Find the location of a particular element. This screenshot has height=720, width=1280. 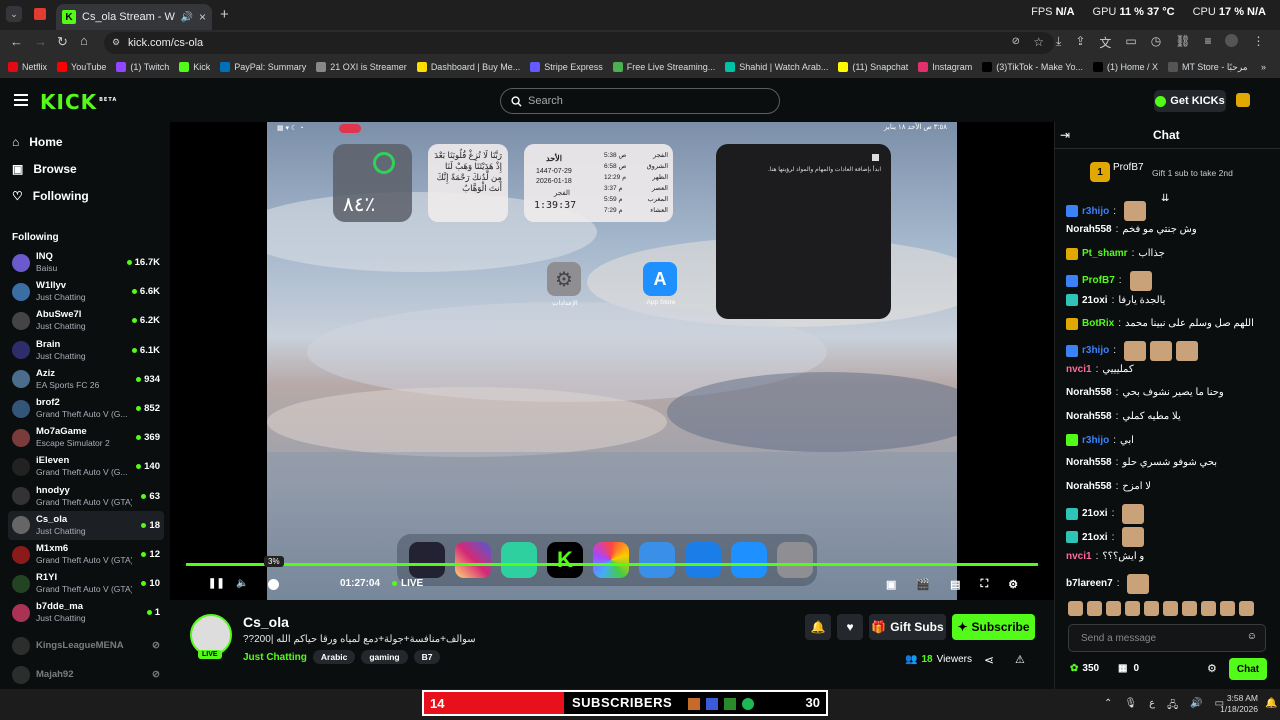

translate-icon: 文 is located at coordinates (1105, 42).